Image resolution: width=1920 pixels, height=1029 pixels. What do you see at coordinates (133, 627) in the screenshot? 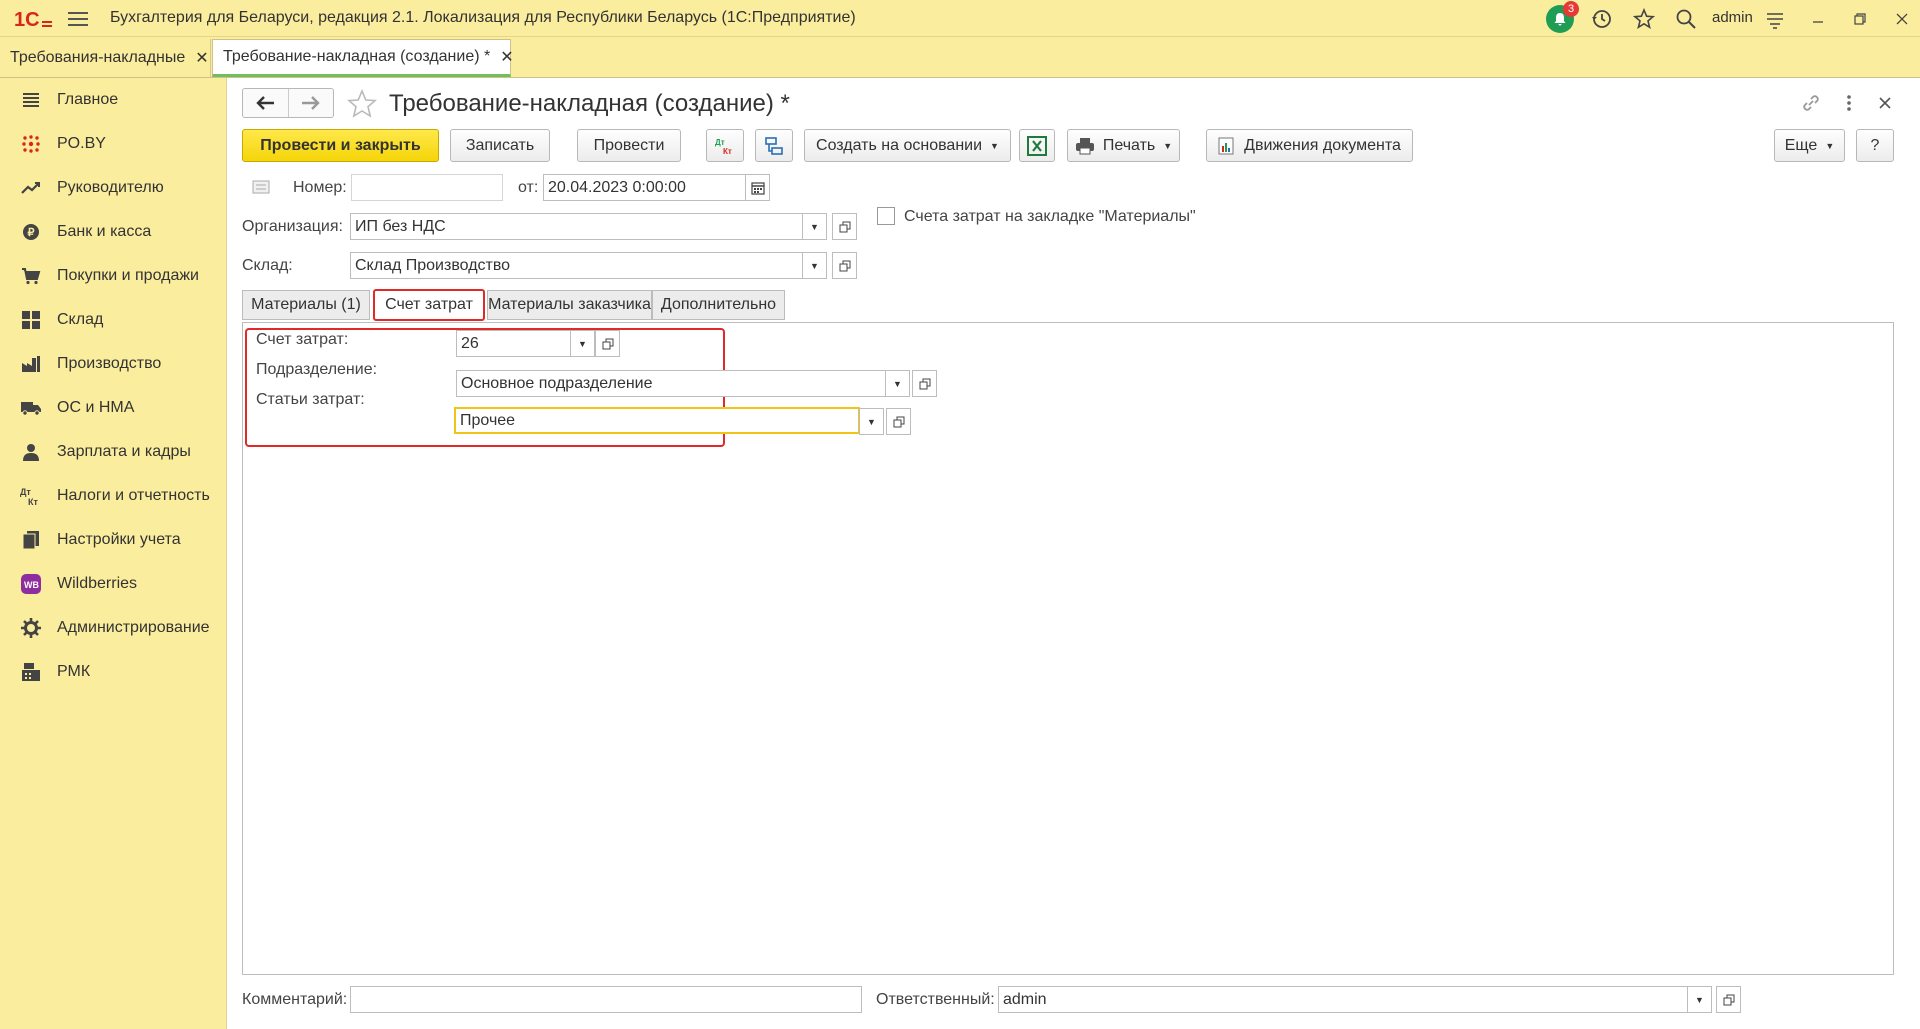
I see `sidebar-item-label: Администрирование` at bounding box center [133, 627].